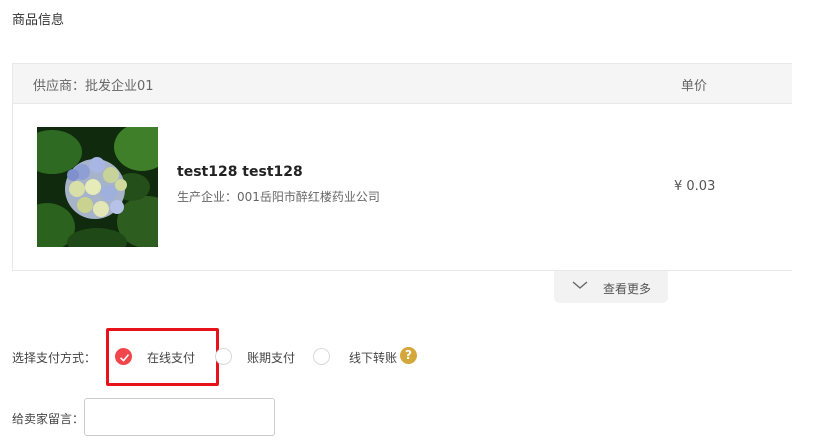  I want to click on payment-method-label: 选择支付方式：, so click(54, 358).